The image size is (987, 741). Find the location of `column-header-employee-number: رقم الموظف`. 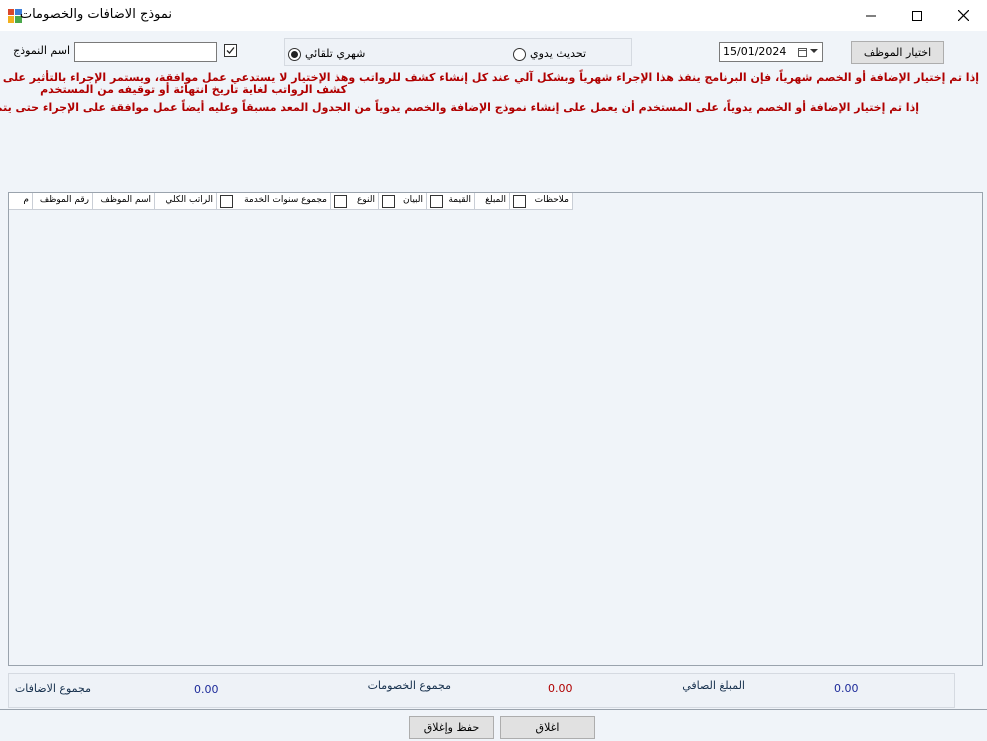

column-header-employee-number: رقم الموظف is located at coordinates (63, 201).